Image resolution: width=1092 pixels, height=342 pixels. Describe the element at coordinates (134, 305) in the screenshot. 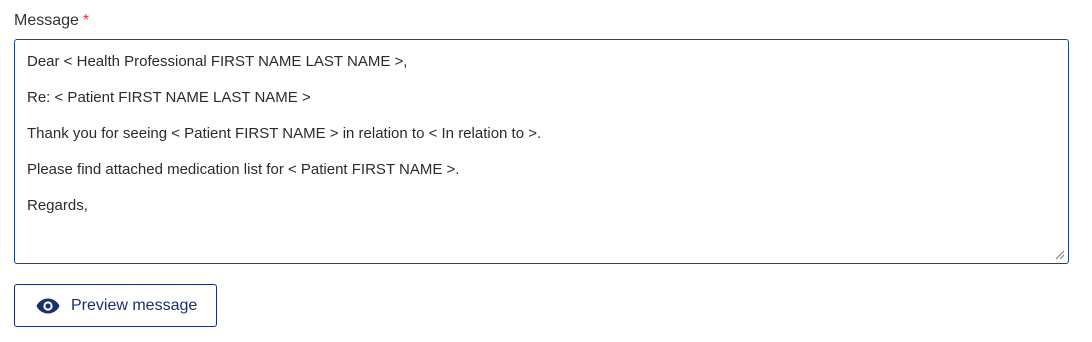

I see `preview-message-label: Preview message` at that location.